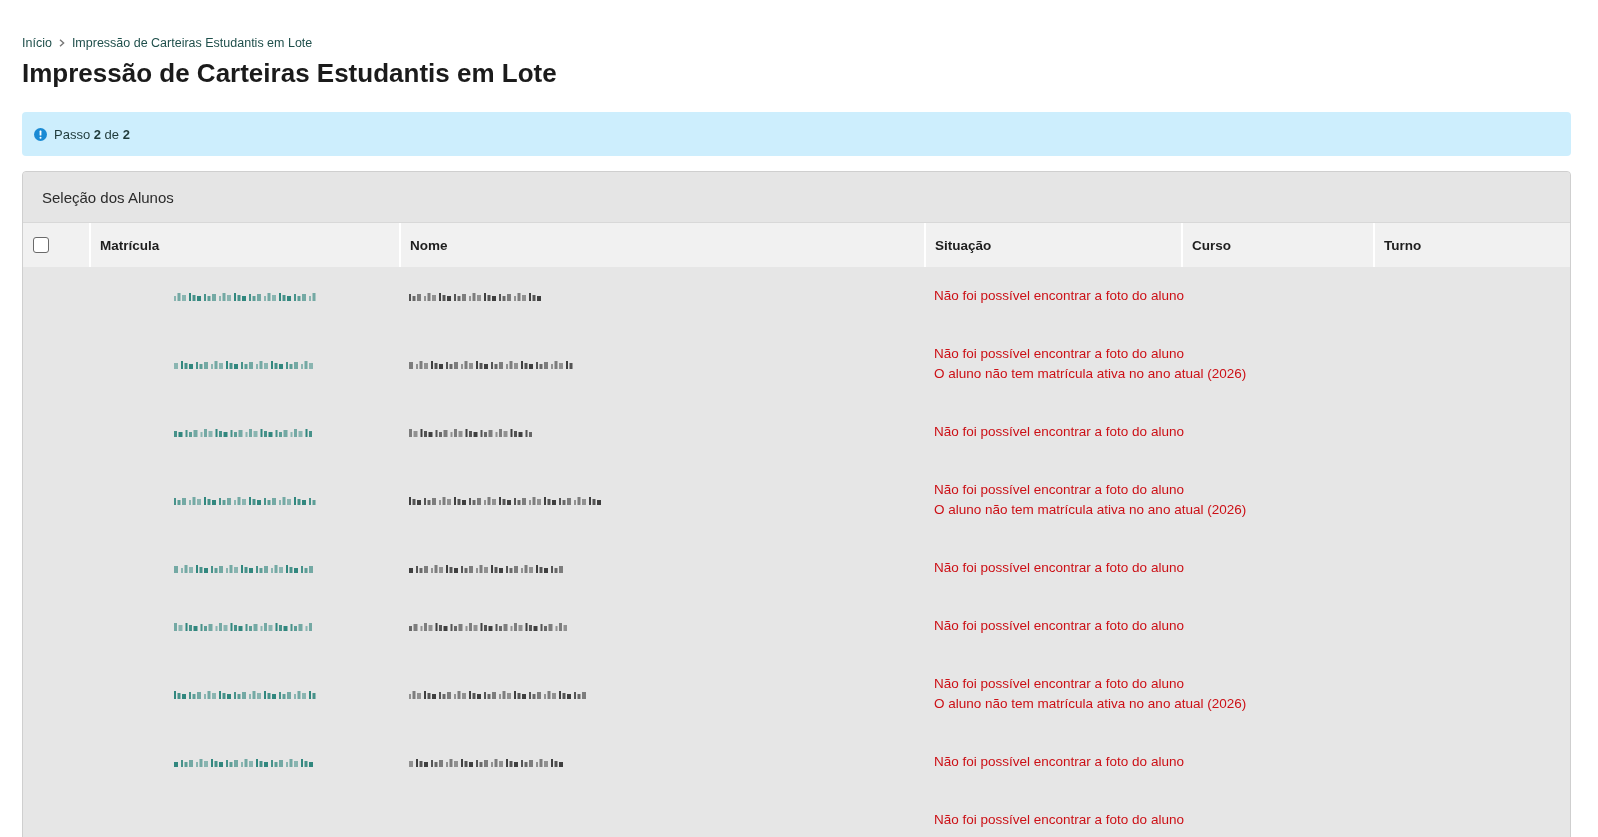 Image resolution: width=1598 pixels, height=837 pixels. Describe the element at coordinates (1053, 245) in the screenshot. I see `column-header: Situação` at that location.